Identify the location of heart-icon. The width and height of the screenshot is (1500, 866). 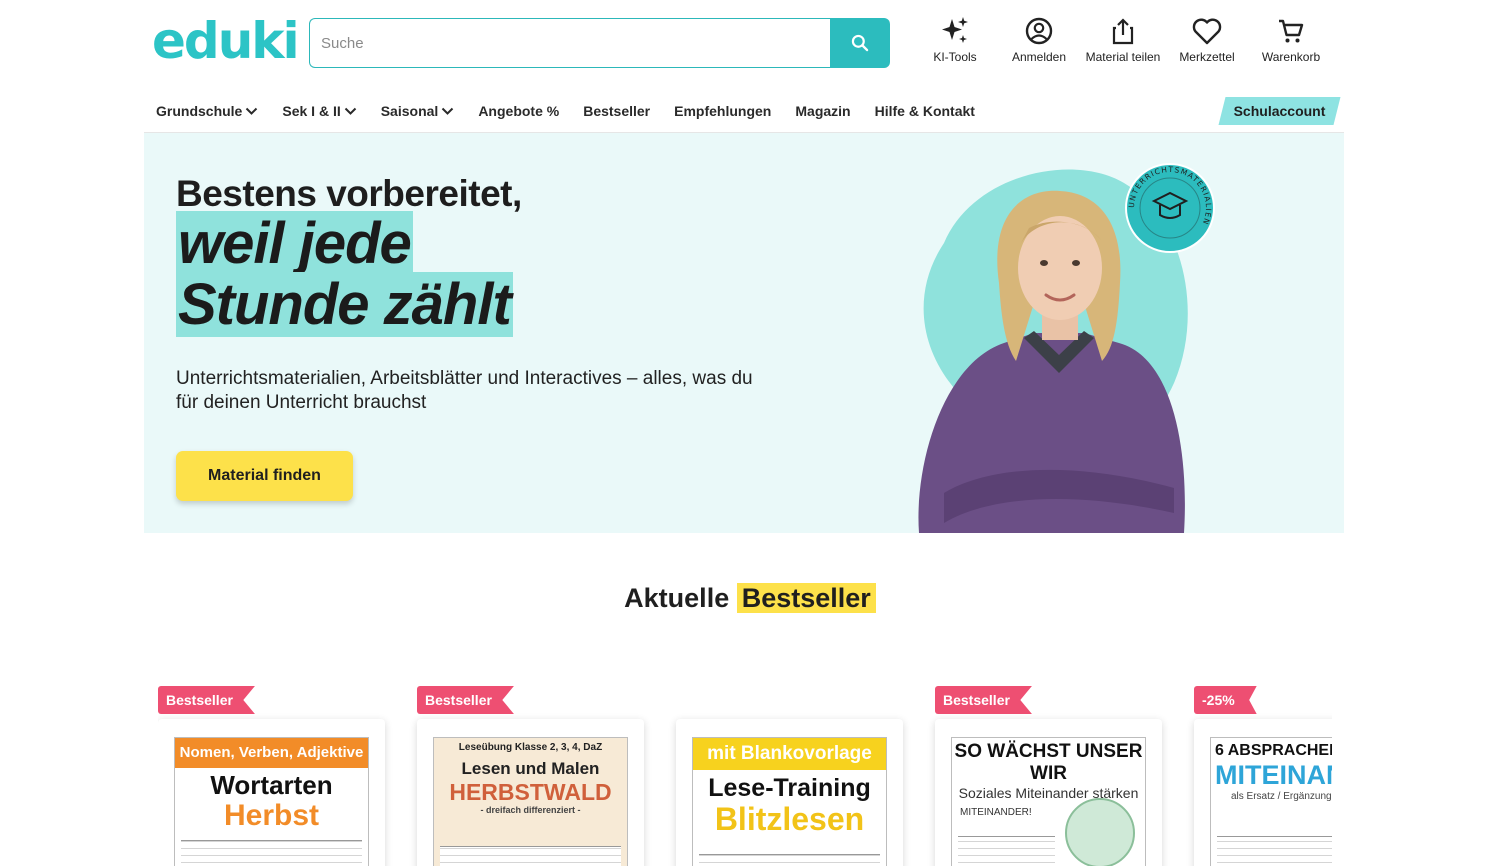
(1207, 31).